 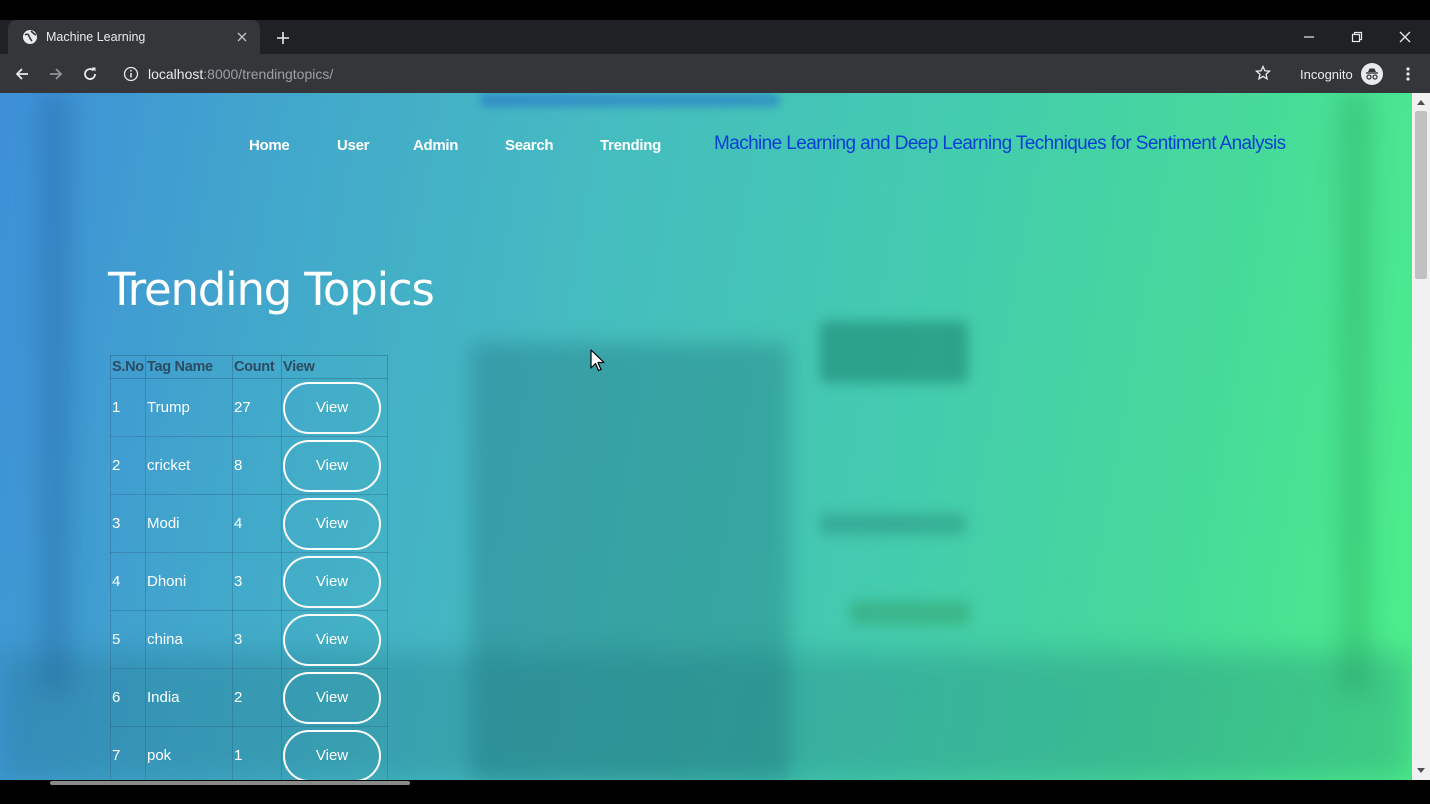 I want to click on header-tag-name: Tag Name, so click(x=189, y=367).